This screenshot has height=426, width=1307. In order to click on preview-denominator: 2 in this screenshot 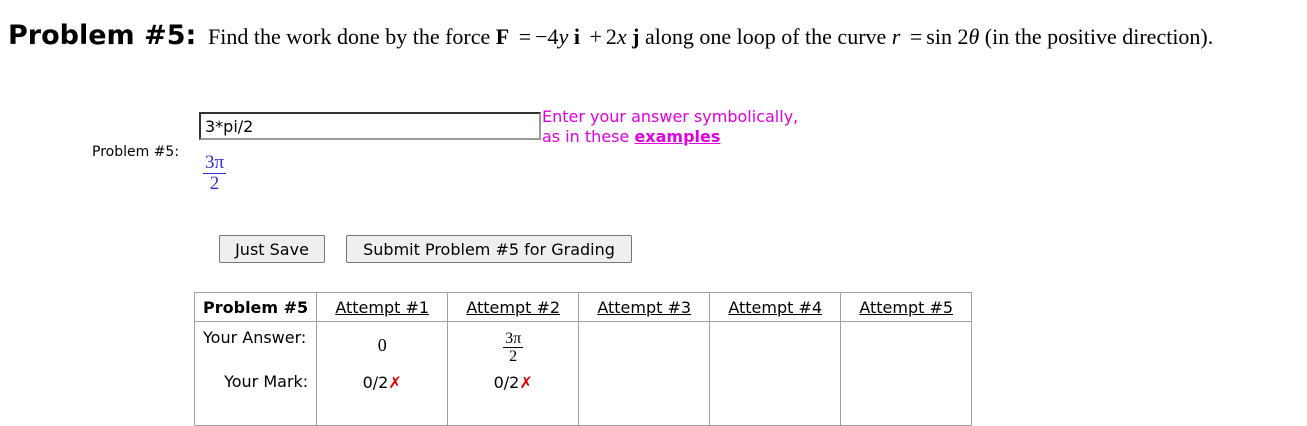, I will do `click(214, 183)`.